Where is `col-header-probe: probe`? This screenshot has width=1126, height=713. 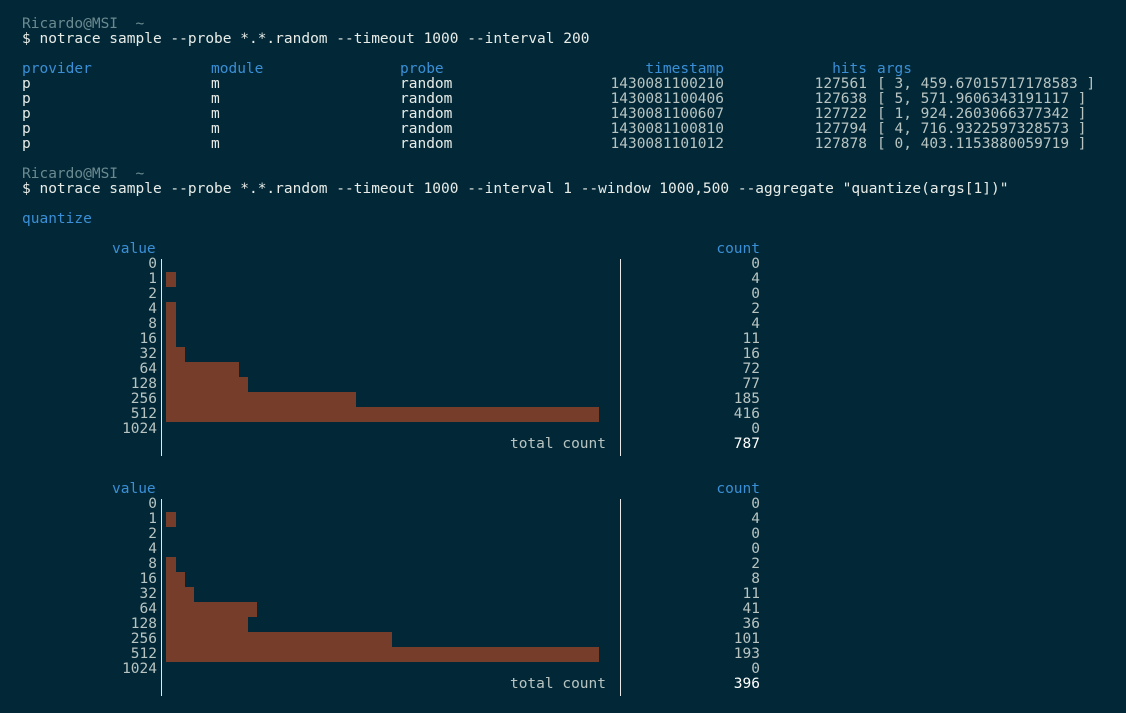
col-header-probe: probe is located at coordinates (422, 69).